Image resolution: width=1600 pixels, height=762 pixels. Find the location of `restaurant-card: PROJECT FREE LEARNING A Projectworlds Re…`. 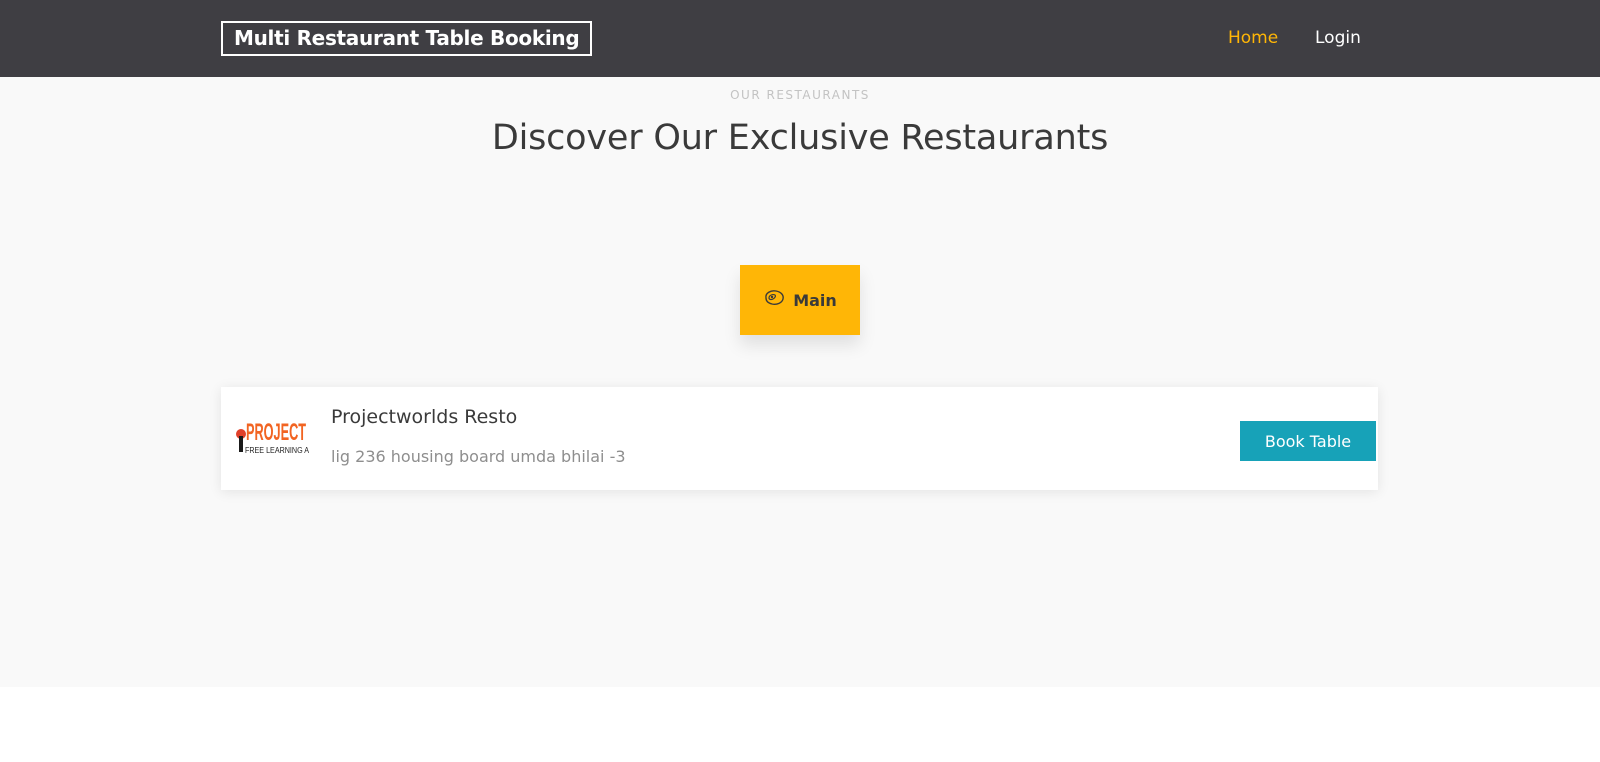

restaurant-card: PROJECT FREE LEARNING A Projectworlds Re… is located at coordinates (799, 438).